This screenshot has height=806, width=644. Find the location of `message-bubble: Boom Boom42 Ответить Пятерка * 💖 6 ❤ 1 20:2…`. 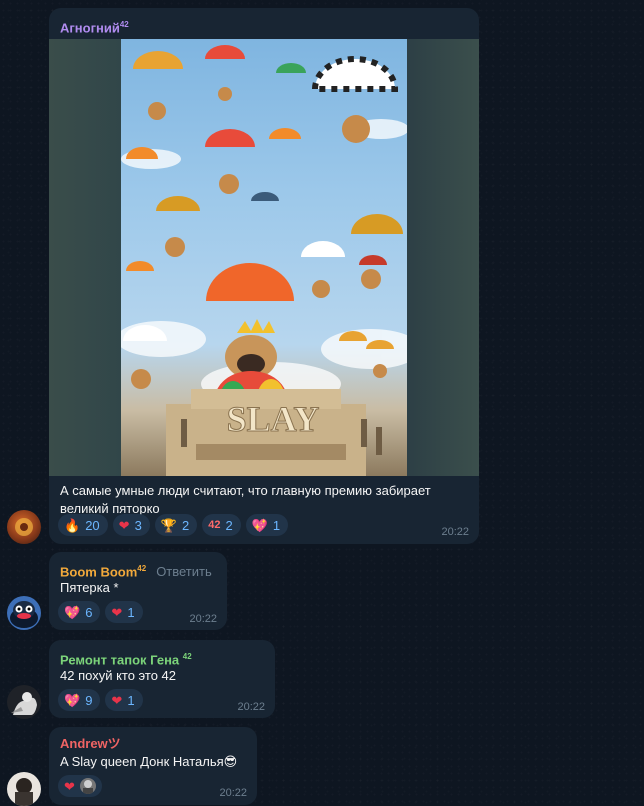

message-bubble: Boom Boom42 Ответить Пятерка * 💖 6 ❤ 1 20:2… is located at coordinates (138, 591).